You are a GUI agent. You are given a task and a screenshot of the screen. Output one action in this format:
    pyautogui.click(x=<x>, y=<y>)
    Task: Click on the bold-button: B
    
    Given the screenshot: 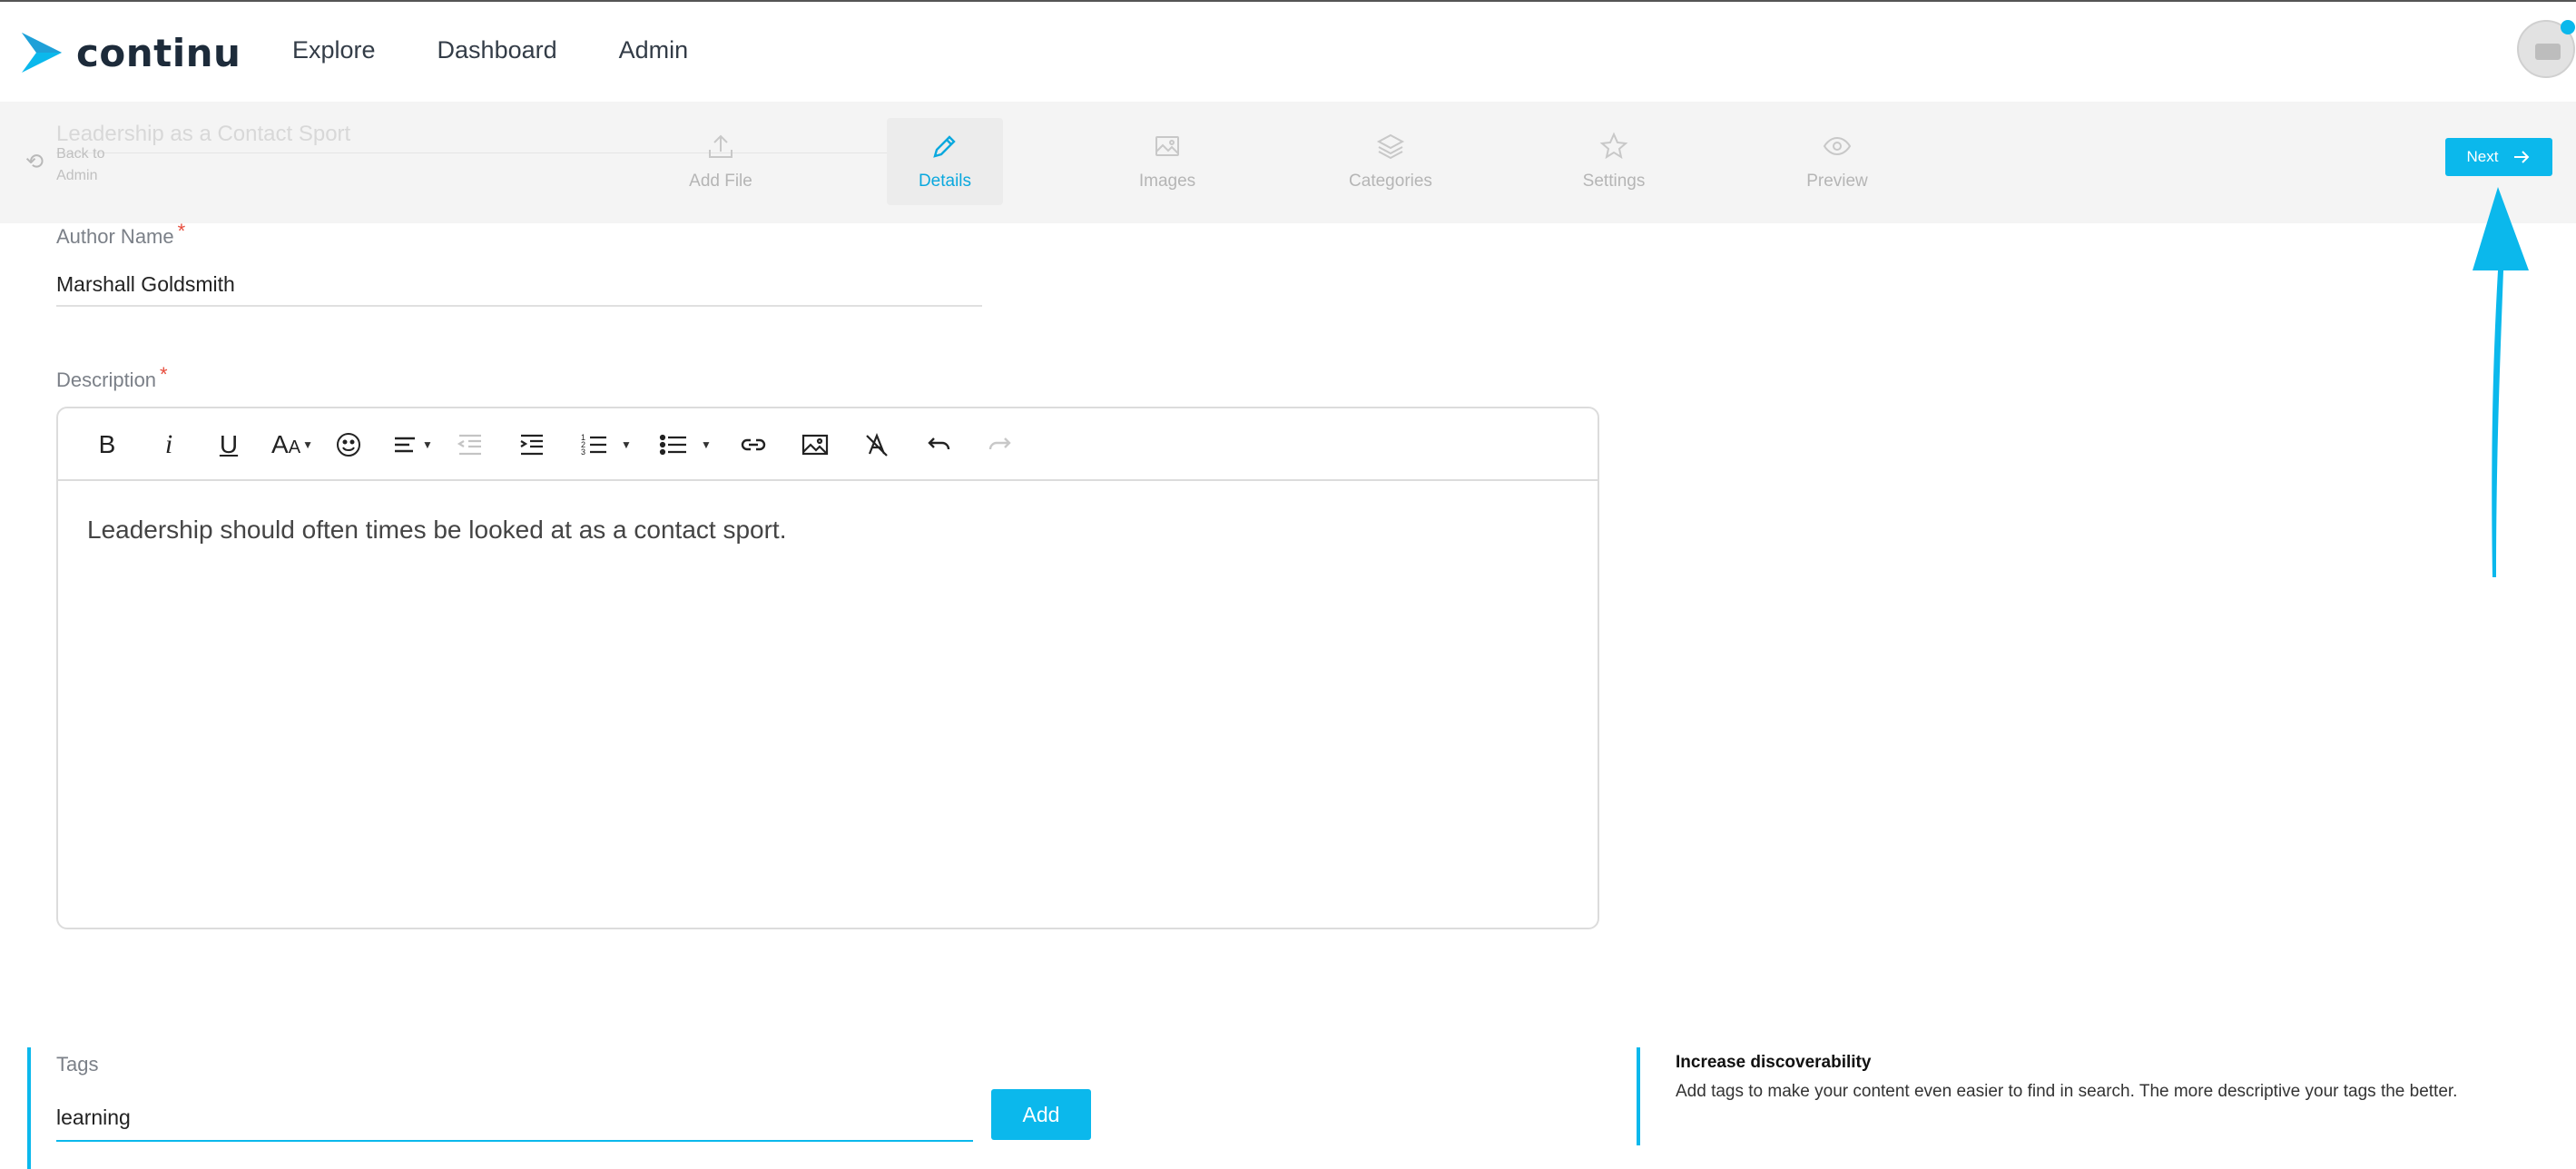 What is the action you would take?
    pyautogui.click(x=107, y=445)
    